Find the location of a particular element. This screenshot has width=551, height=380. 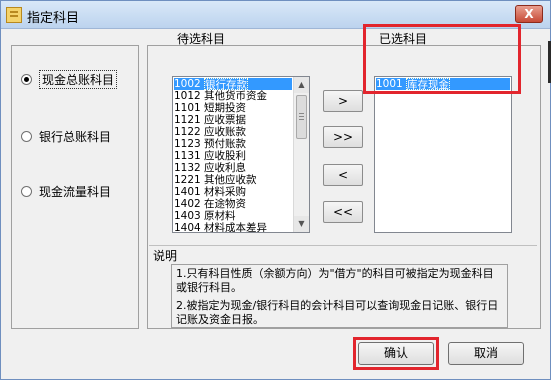

app-icon is located at coordinates (14, 15).